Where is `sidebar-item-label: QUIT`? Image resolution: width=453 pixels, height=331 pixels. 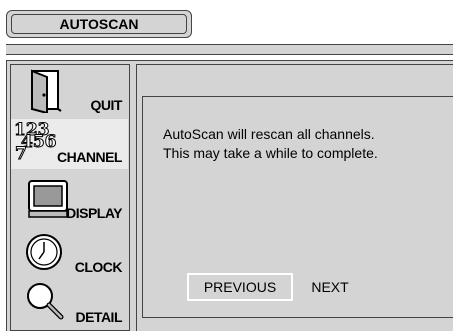
sidebar-item-label: QUIT is located at coordinates (106, 105).